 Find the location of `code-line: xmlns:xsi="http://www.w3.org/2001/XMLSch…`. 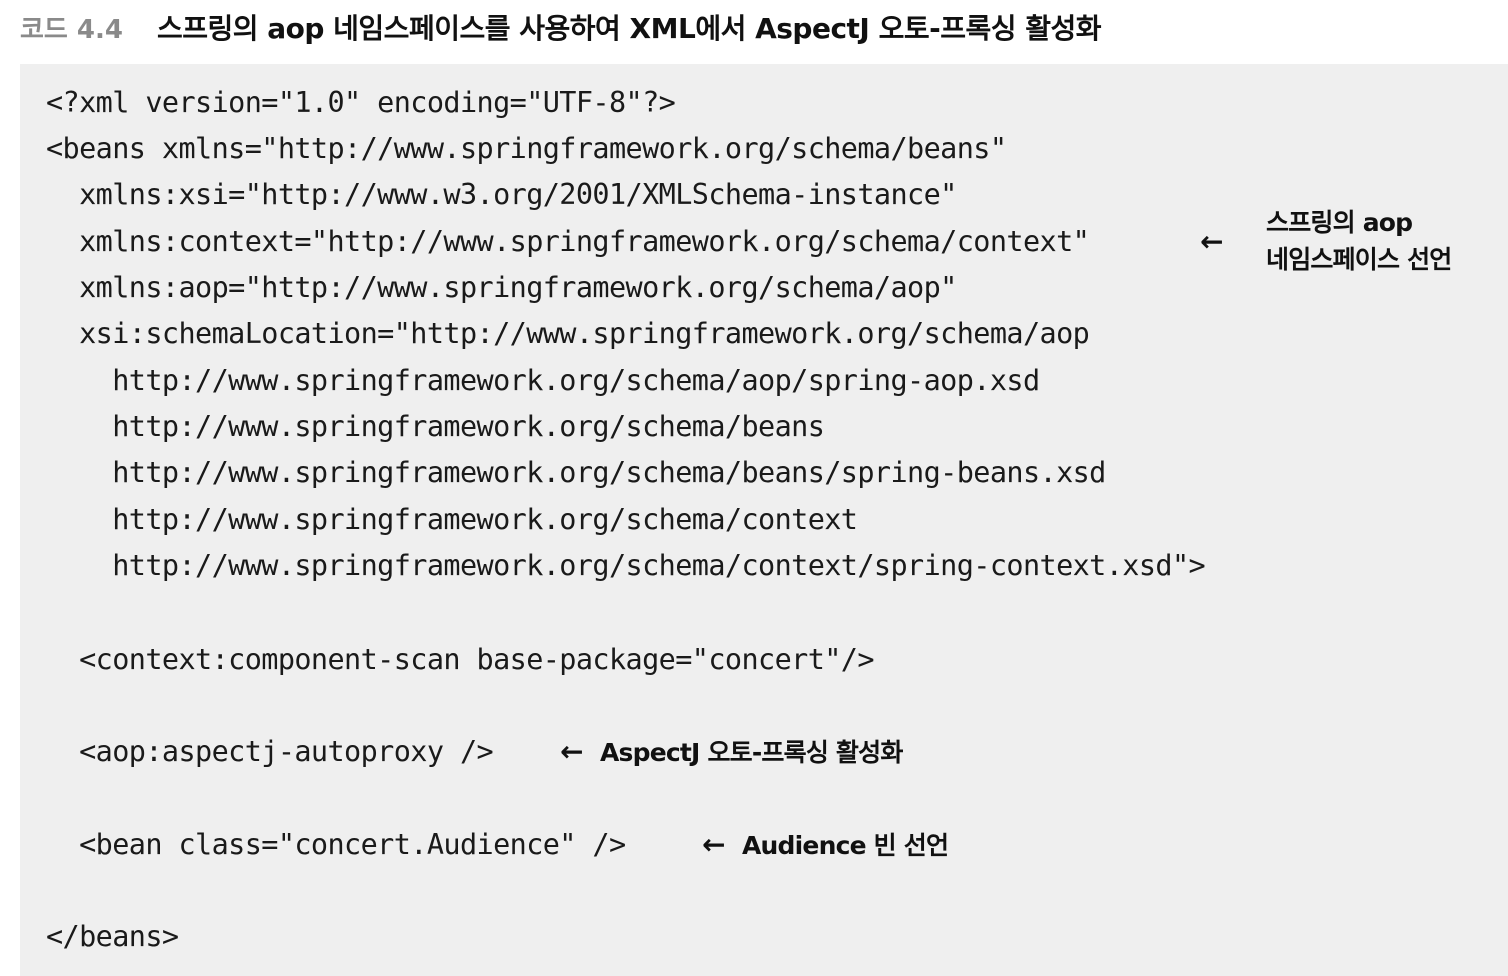

code-line: xmlns:xsi="http://www.w3.org/2001/XMLSch… is located at coordinates (501, 194).